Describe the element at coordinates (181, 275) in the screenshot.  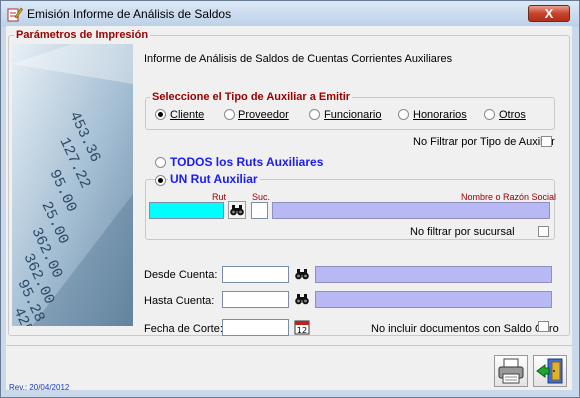
I see `desde-cuenta-label: Desde Cuenta:` at that location.